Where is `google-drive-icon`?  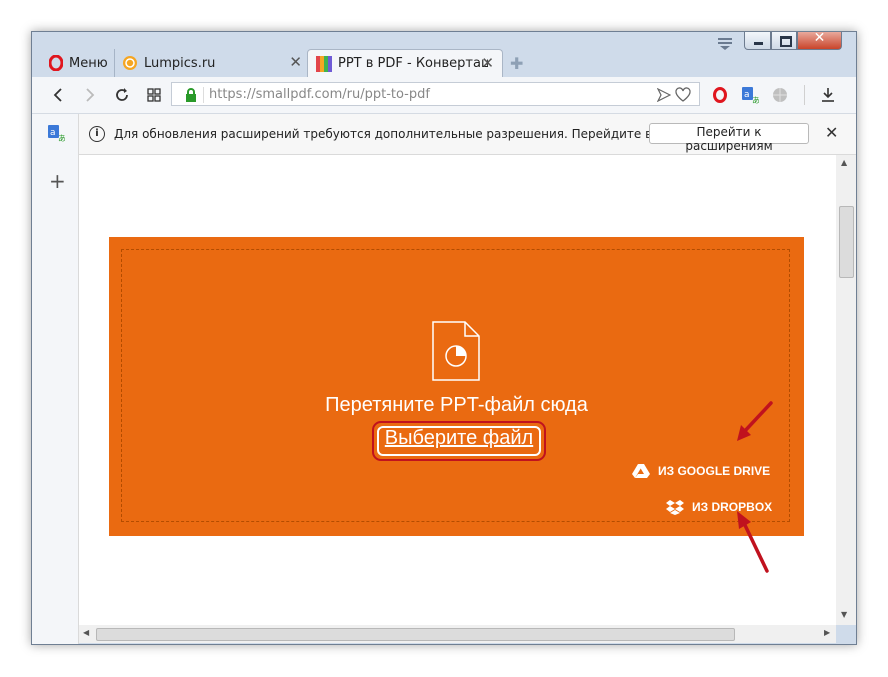
google-drive-icon is located at coordinates (641, 471).